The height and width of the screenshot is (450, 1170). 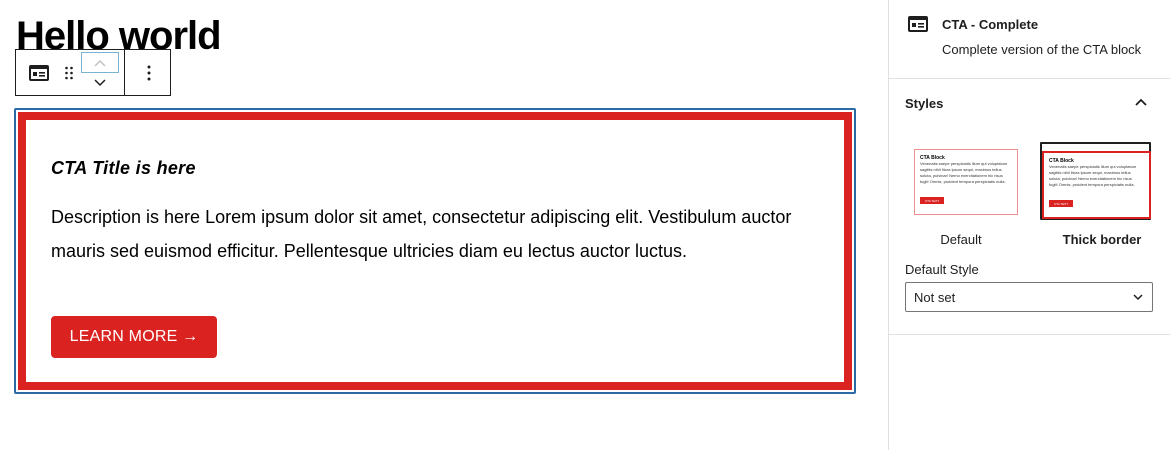 I want to click on more-vertical-icon, so click(x=149, y=72).